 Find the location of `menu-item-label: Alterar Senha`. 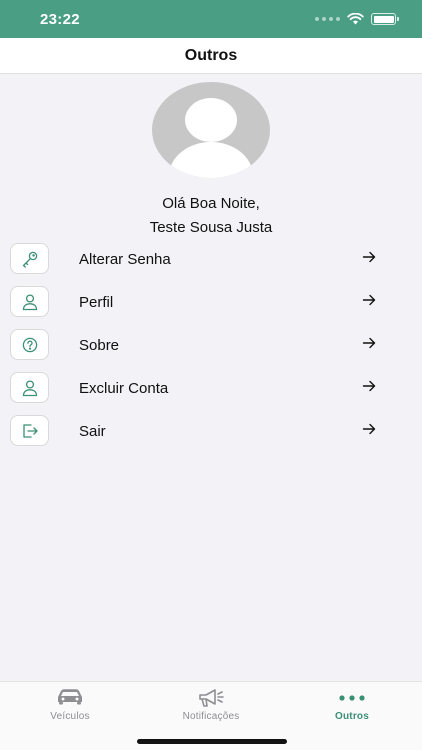

menu-item-label: Alterar Senha is located at coordinates (125, 259).